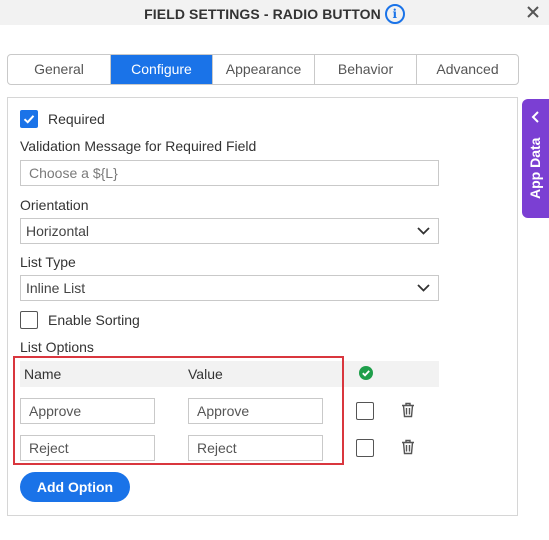 The width and height of the screenshot is (549, 540). What do you see at coordinates (178, 410) in the screenshot?
I see `list-options-highlight` at bounding box center [178, 410].